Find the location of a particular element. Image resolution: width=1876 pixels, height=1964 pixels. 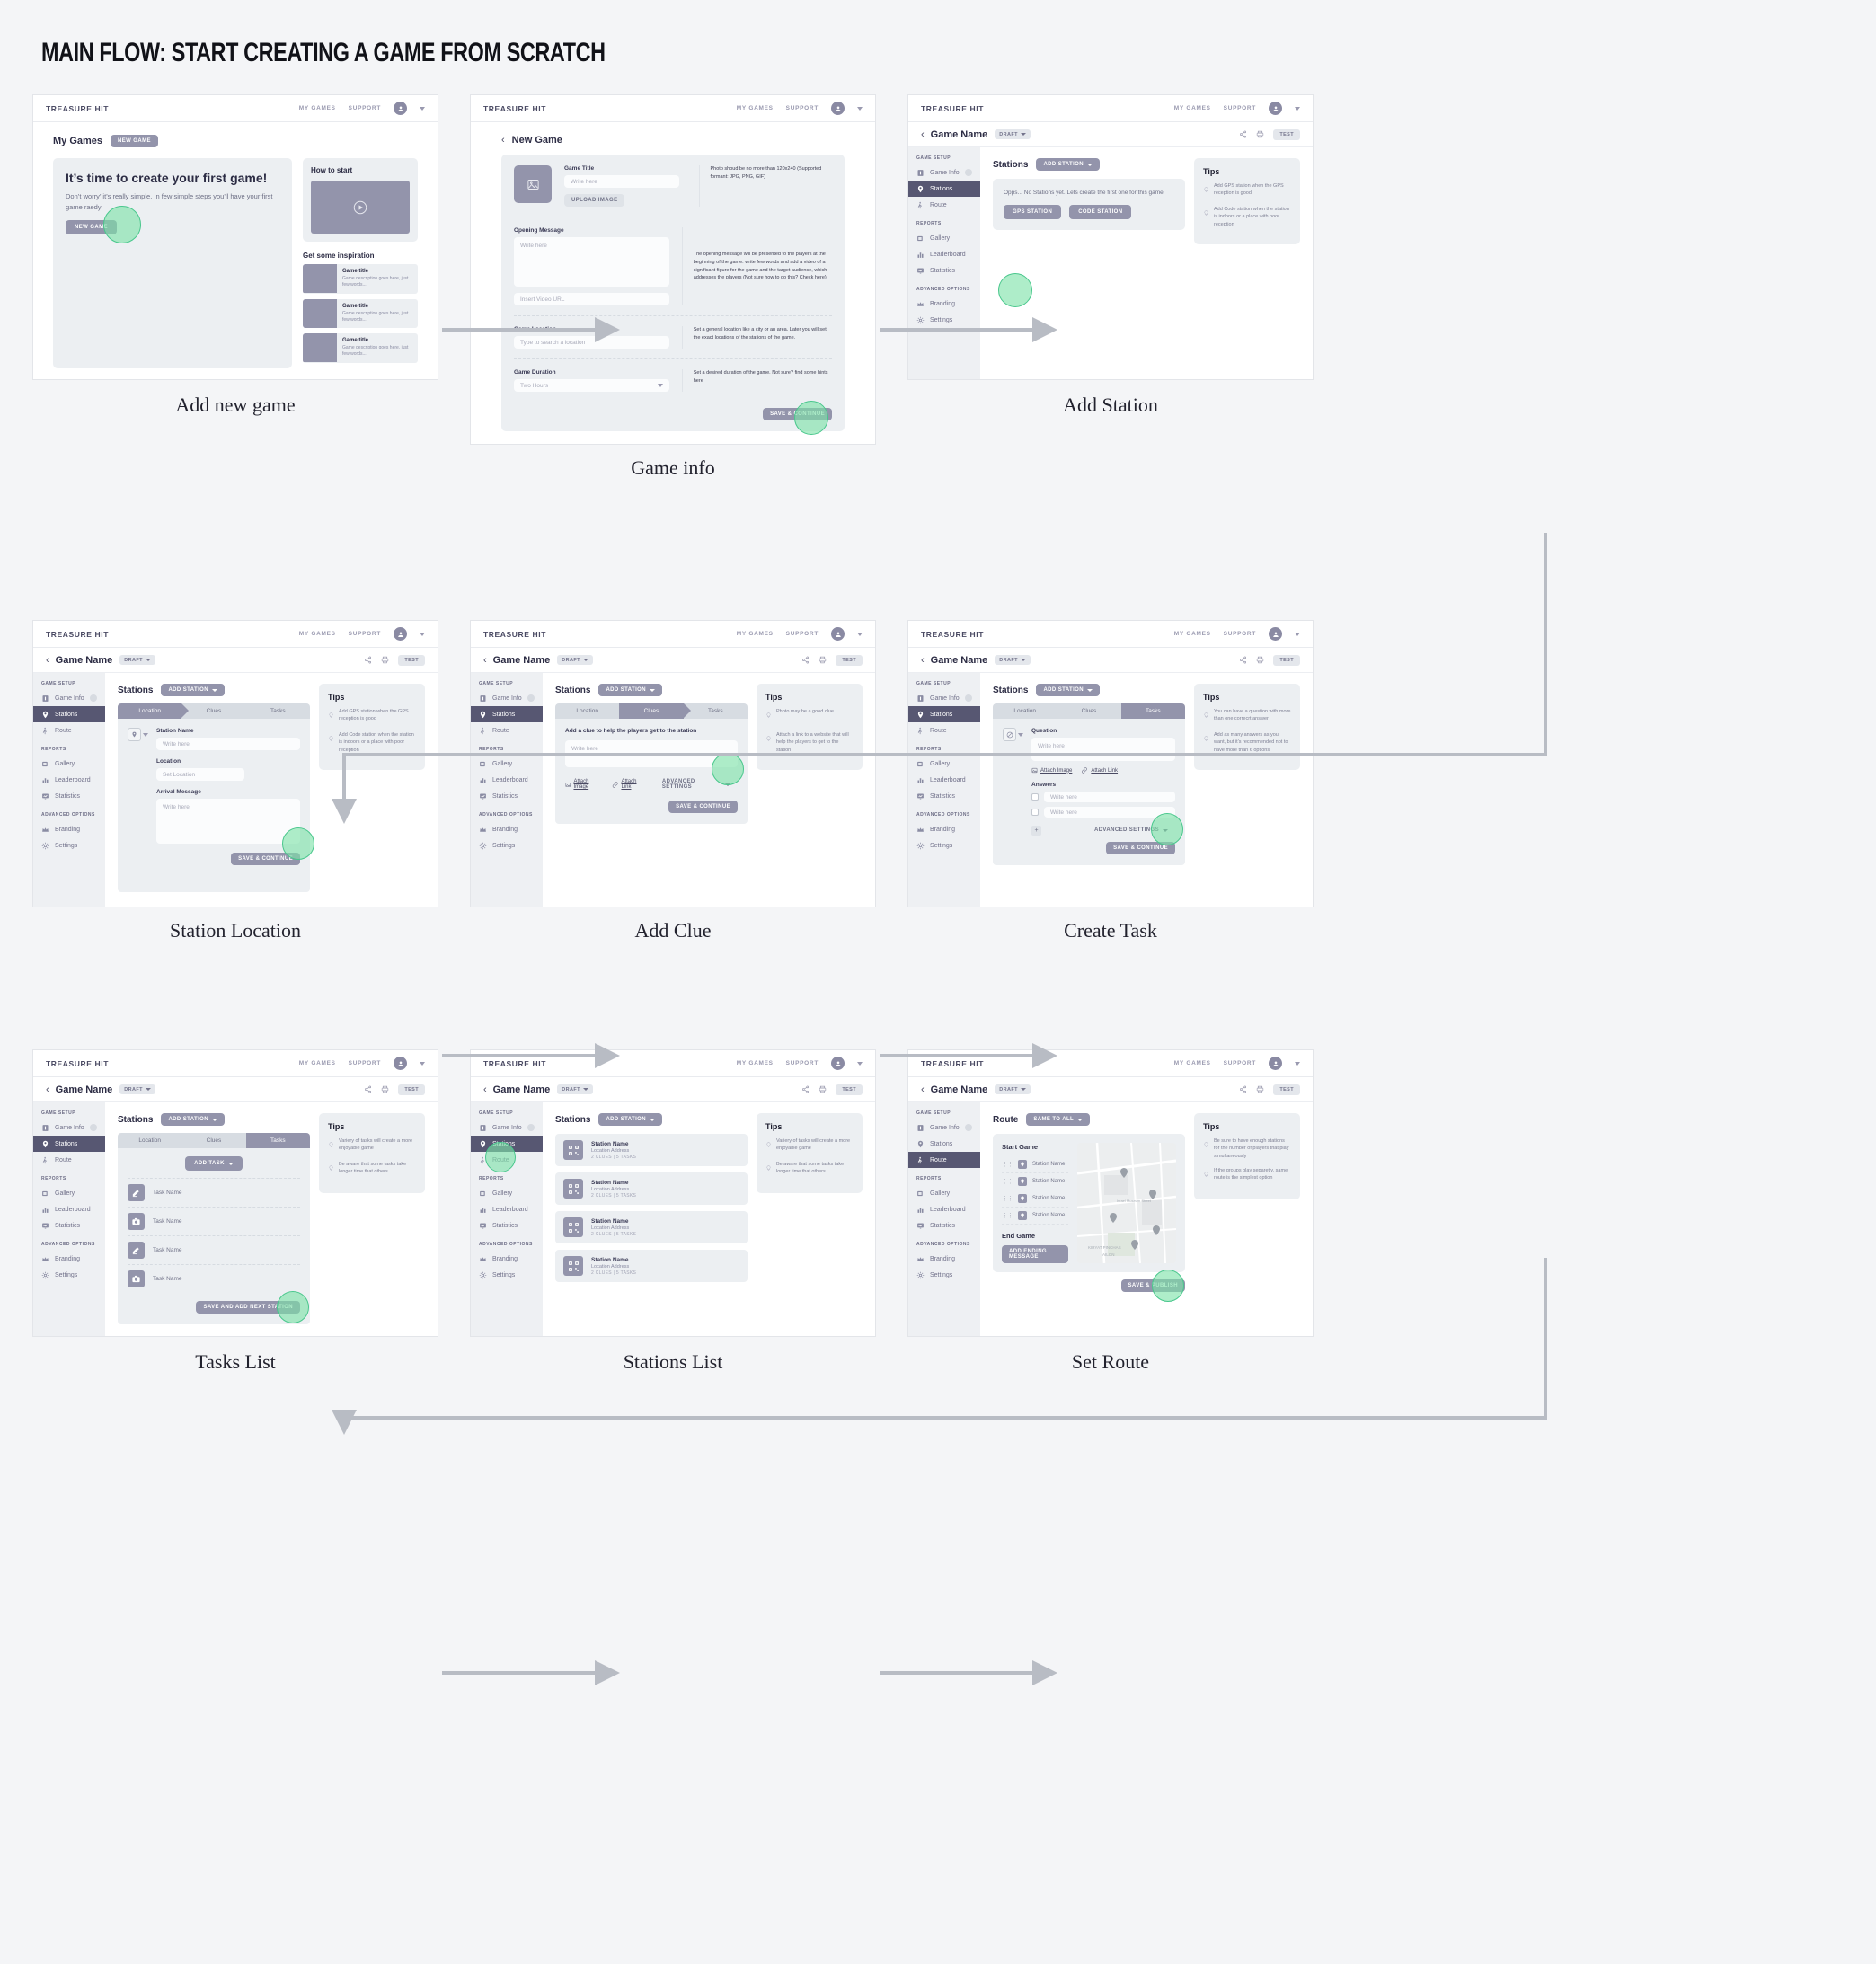

route-station-row: ⋮⋮ Station Name is located at coordinates (1035, 1216).